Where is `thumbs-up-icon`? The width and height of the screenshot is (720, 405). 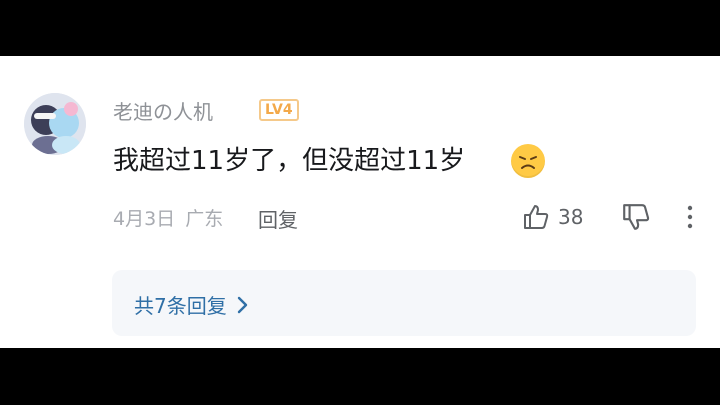 thumbs-up-icon is located at coordinates (536, 217).